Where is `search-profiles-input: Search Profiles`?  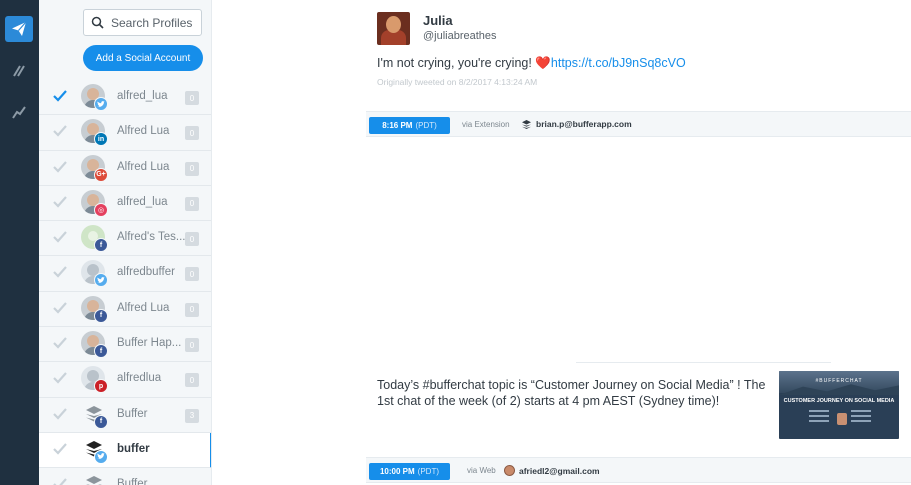 search-profiles-input: Search Profiles is located at coordinates (142, 22).